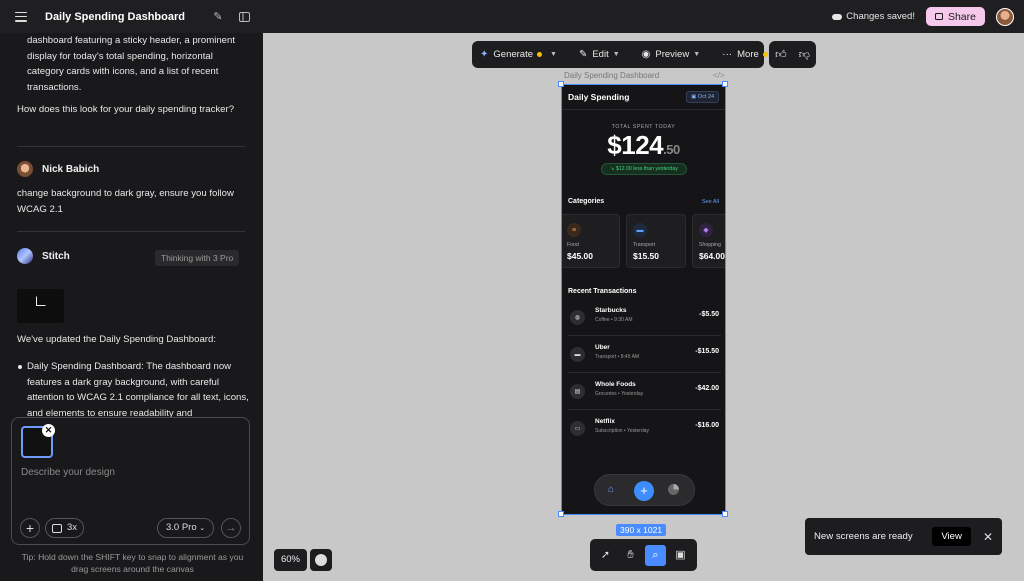 This screenshot has height=581, width=1024. What do you see at coordinates (643, 97) in the screenshot?
I see `app-header: Daily Spending ▣ Oct 24` at bounding box center [643, 97].